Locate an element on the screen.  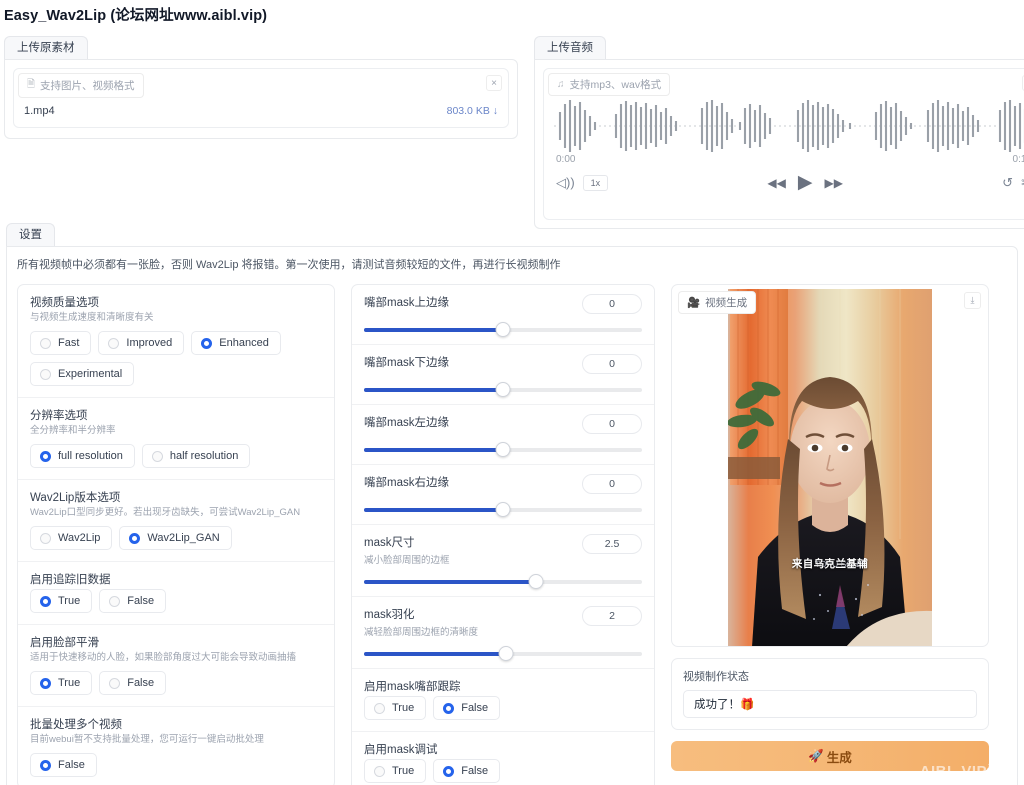
slider-text: mask羽化 减轻脸部周围边框的清晰度 is located at coordinates (421, 622).